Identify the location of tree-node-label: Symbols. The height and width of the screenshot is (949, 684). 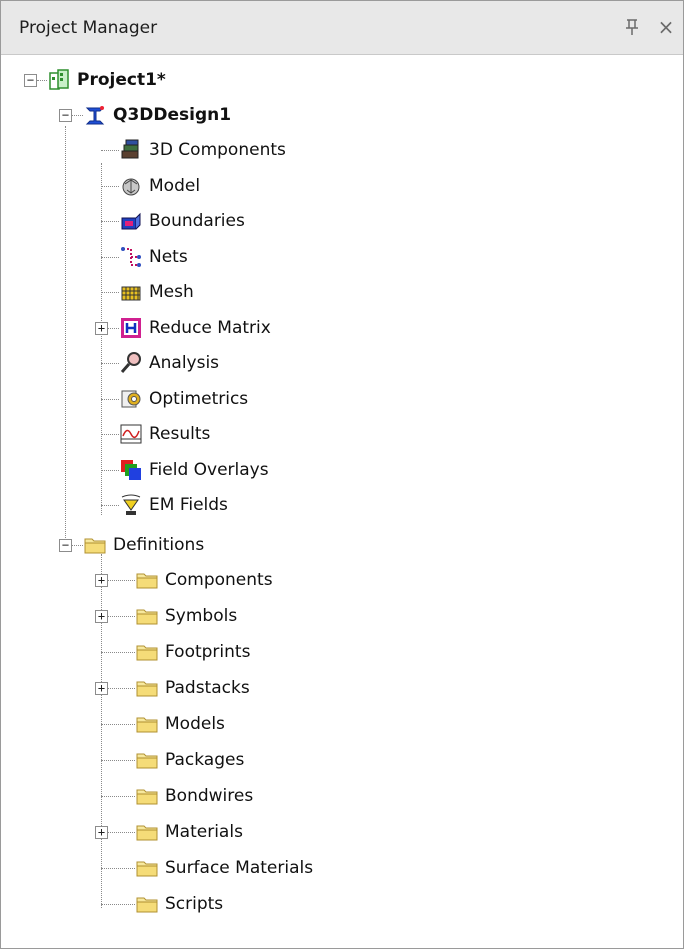
(201, 616).